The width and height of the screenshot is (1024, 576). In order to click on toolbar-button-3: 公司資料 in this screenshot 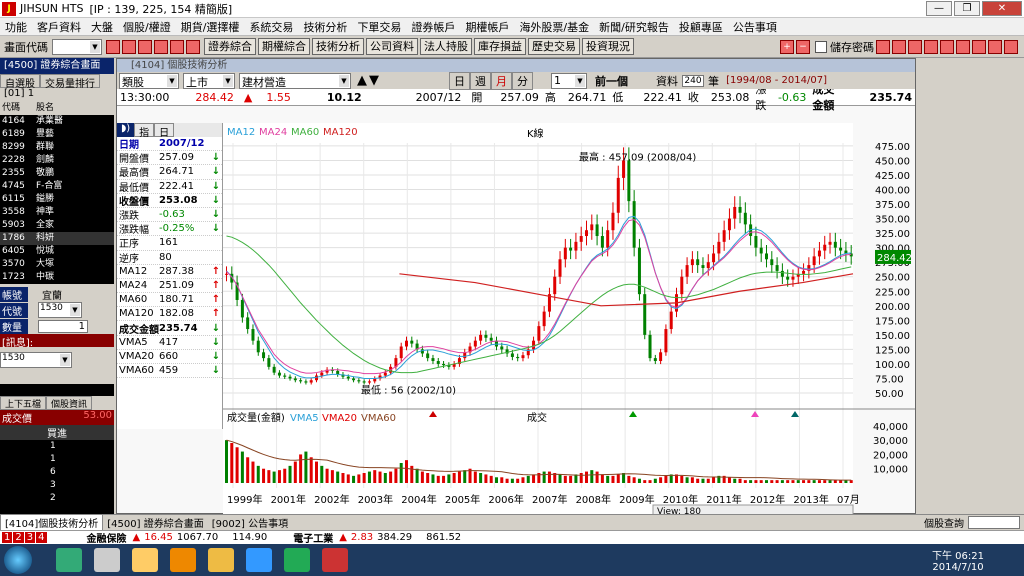, I will do `click(392, 46)`.